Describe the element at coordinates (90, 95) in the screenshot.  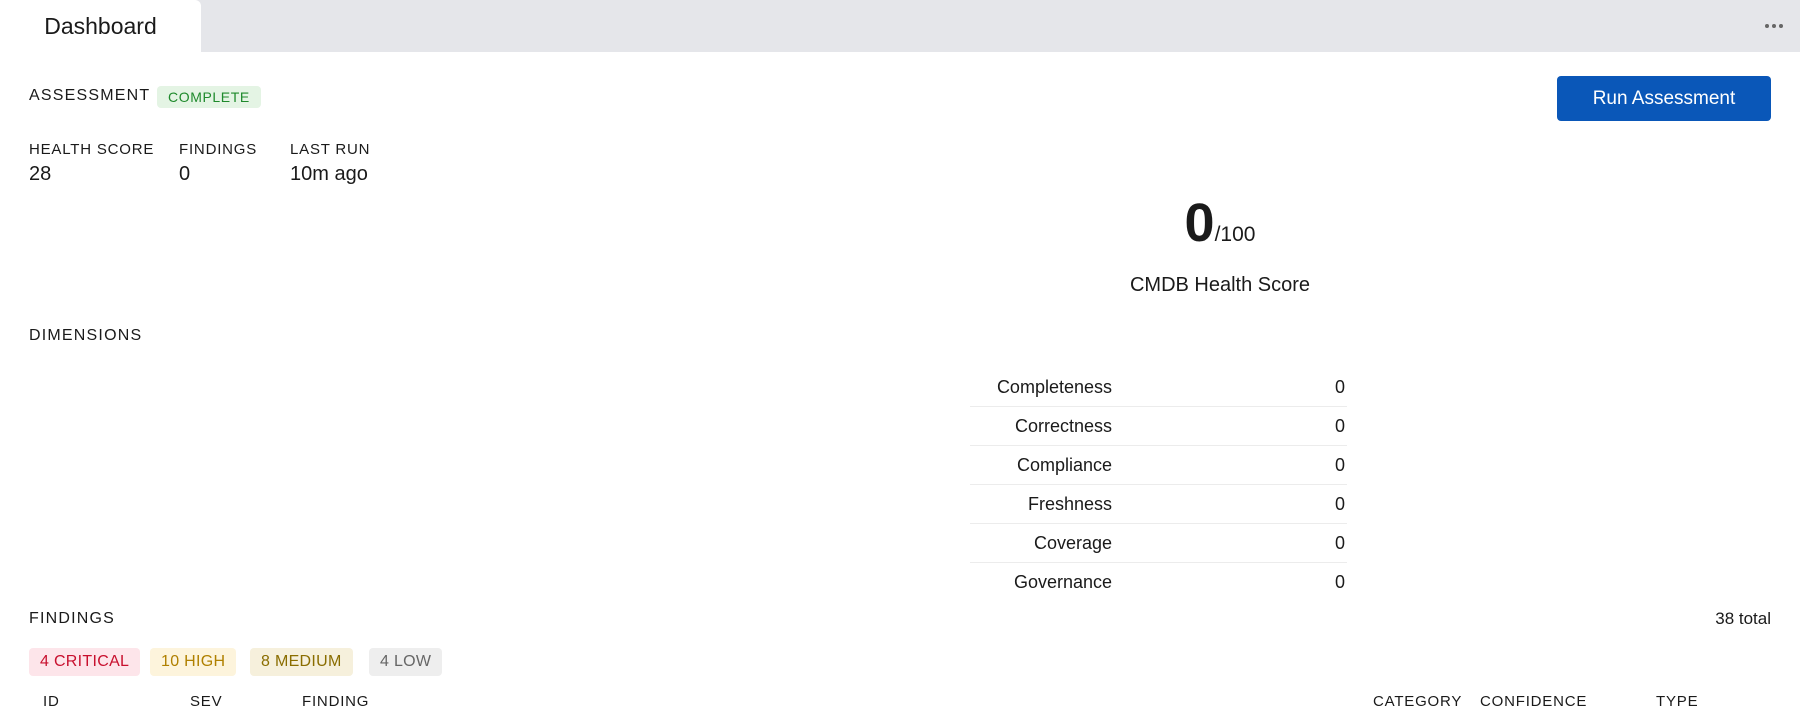
I see `assessment-heading: ASSESSMENT` at that location.